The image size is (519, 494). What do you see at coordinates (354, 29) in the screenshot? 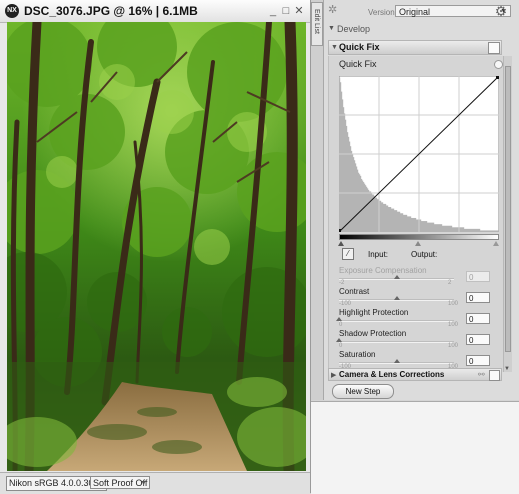
I see `develop-label: Develop` at bounding box center [354, 29].